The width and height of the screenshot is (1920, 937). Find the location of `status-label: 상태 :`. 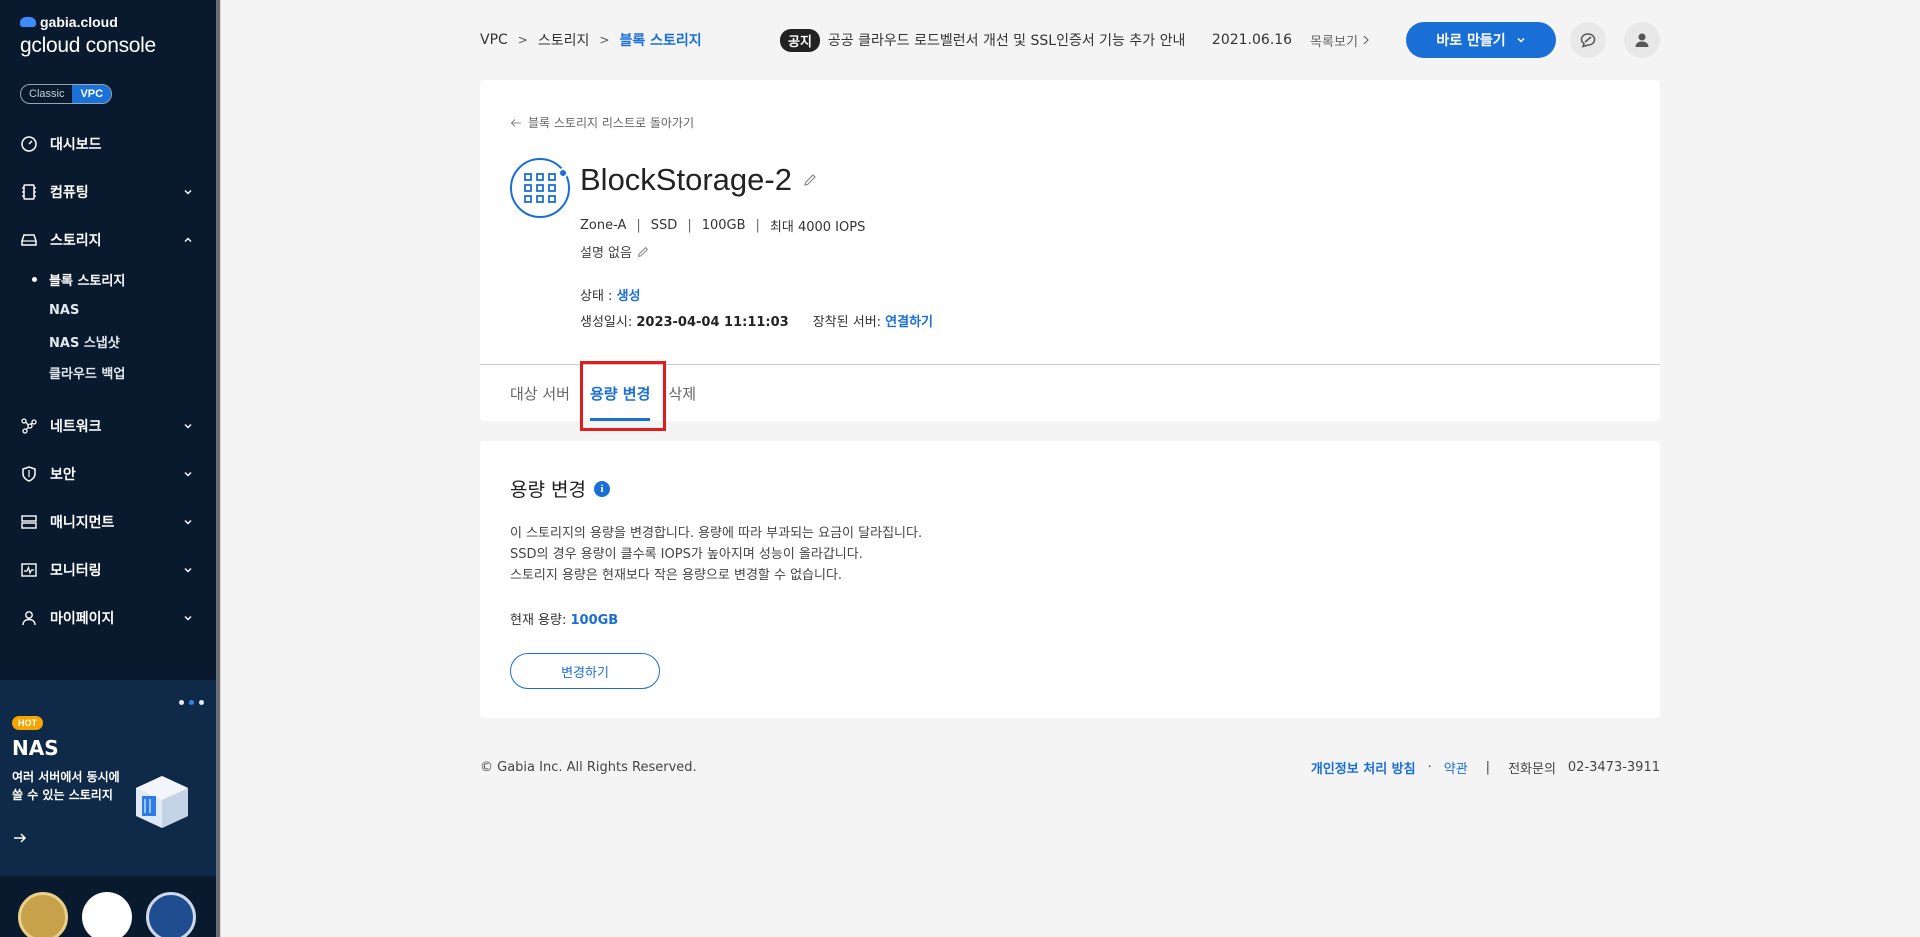

status-label: 상태 : is located at coordinates (598, 296).